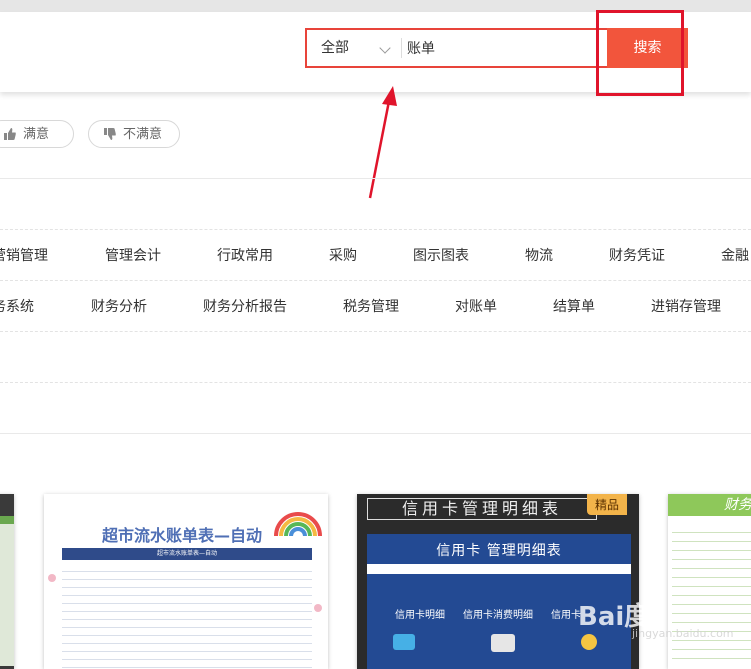  I want to click on template-card: 超市流水账单表—自动 超市流水账单表—自动, so click(186, 581).